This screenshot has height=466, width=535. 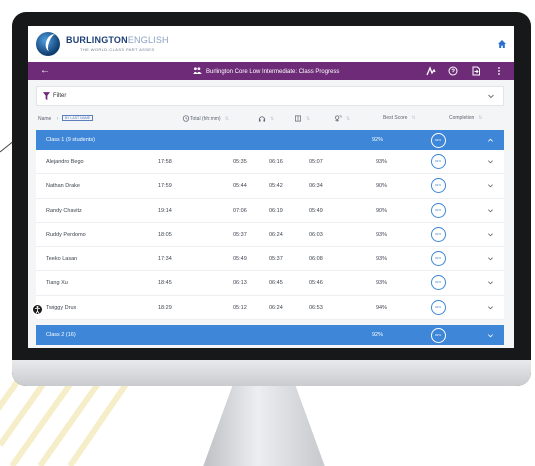 I want to click on accessibility-icon, so click(x=37, y=309).